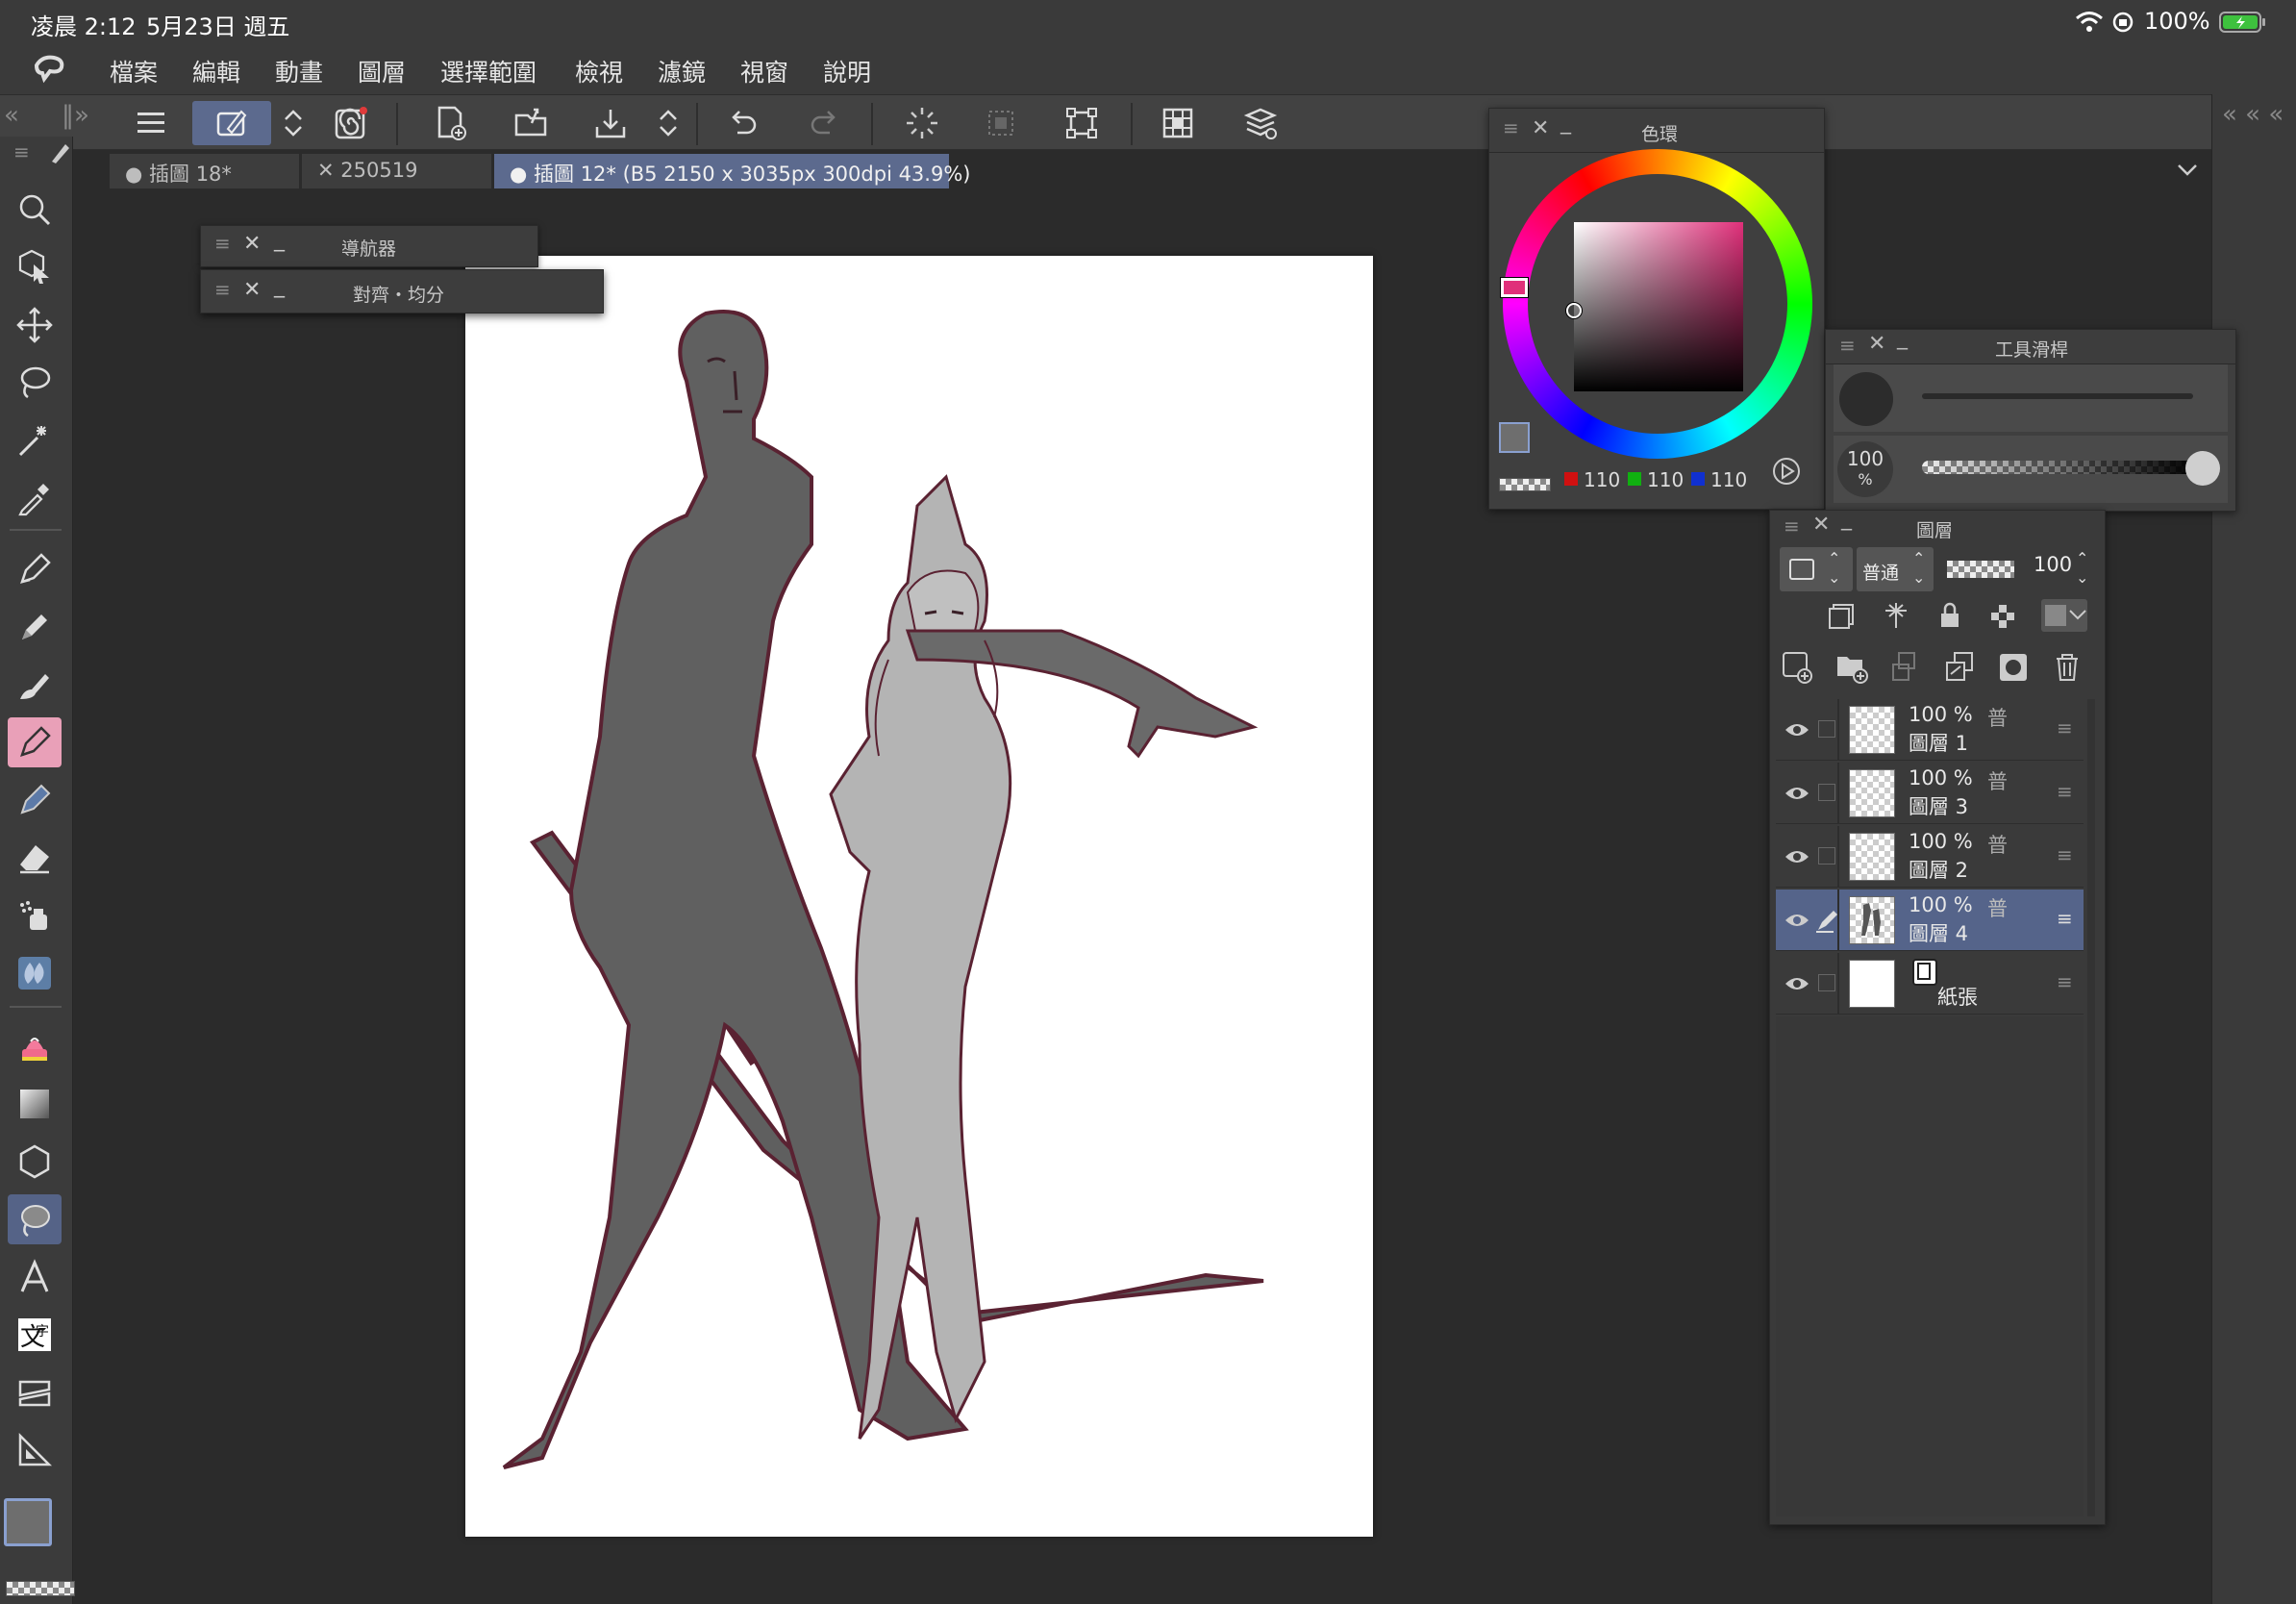  What do you see at coordinates (599, 71) in the screenshot?
I see `menu-view: 檢視` at bounding box center [599, 71].